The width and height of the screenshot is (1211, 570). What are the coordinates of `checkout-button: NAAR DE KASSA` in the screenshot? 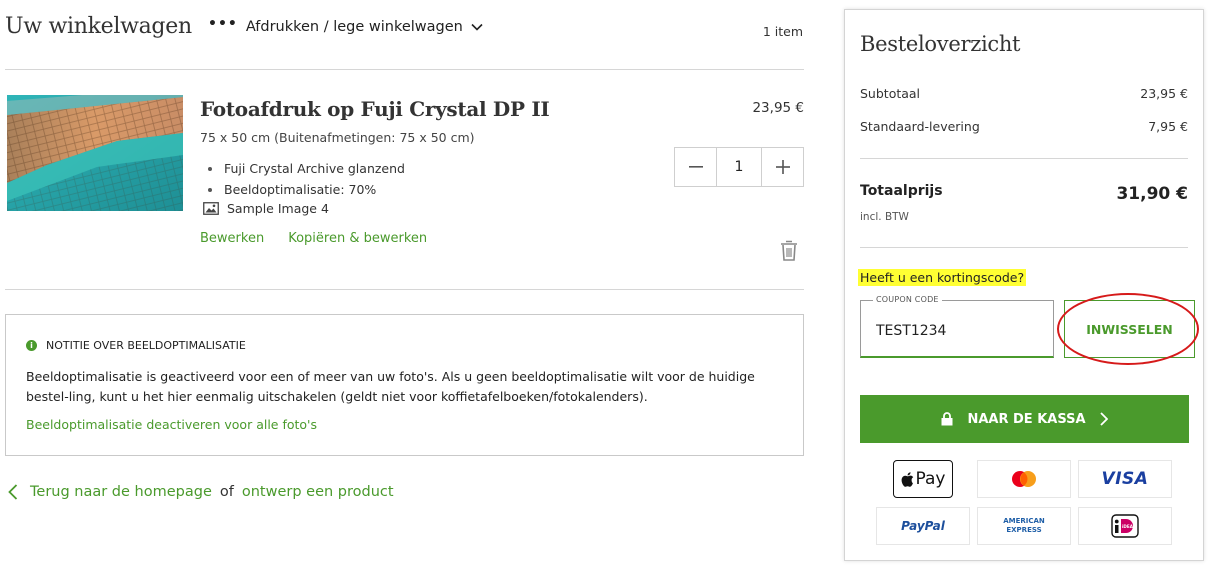 It's located at (1024, 419).